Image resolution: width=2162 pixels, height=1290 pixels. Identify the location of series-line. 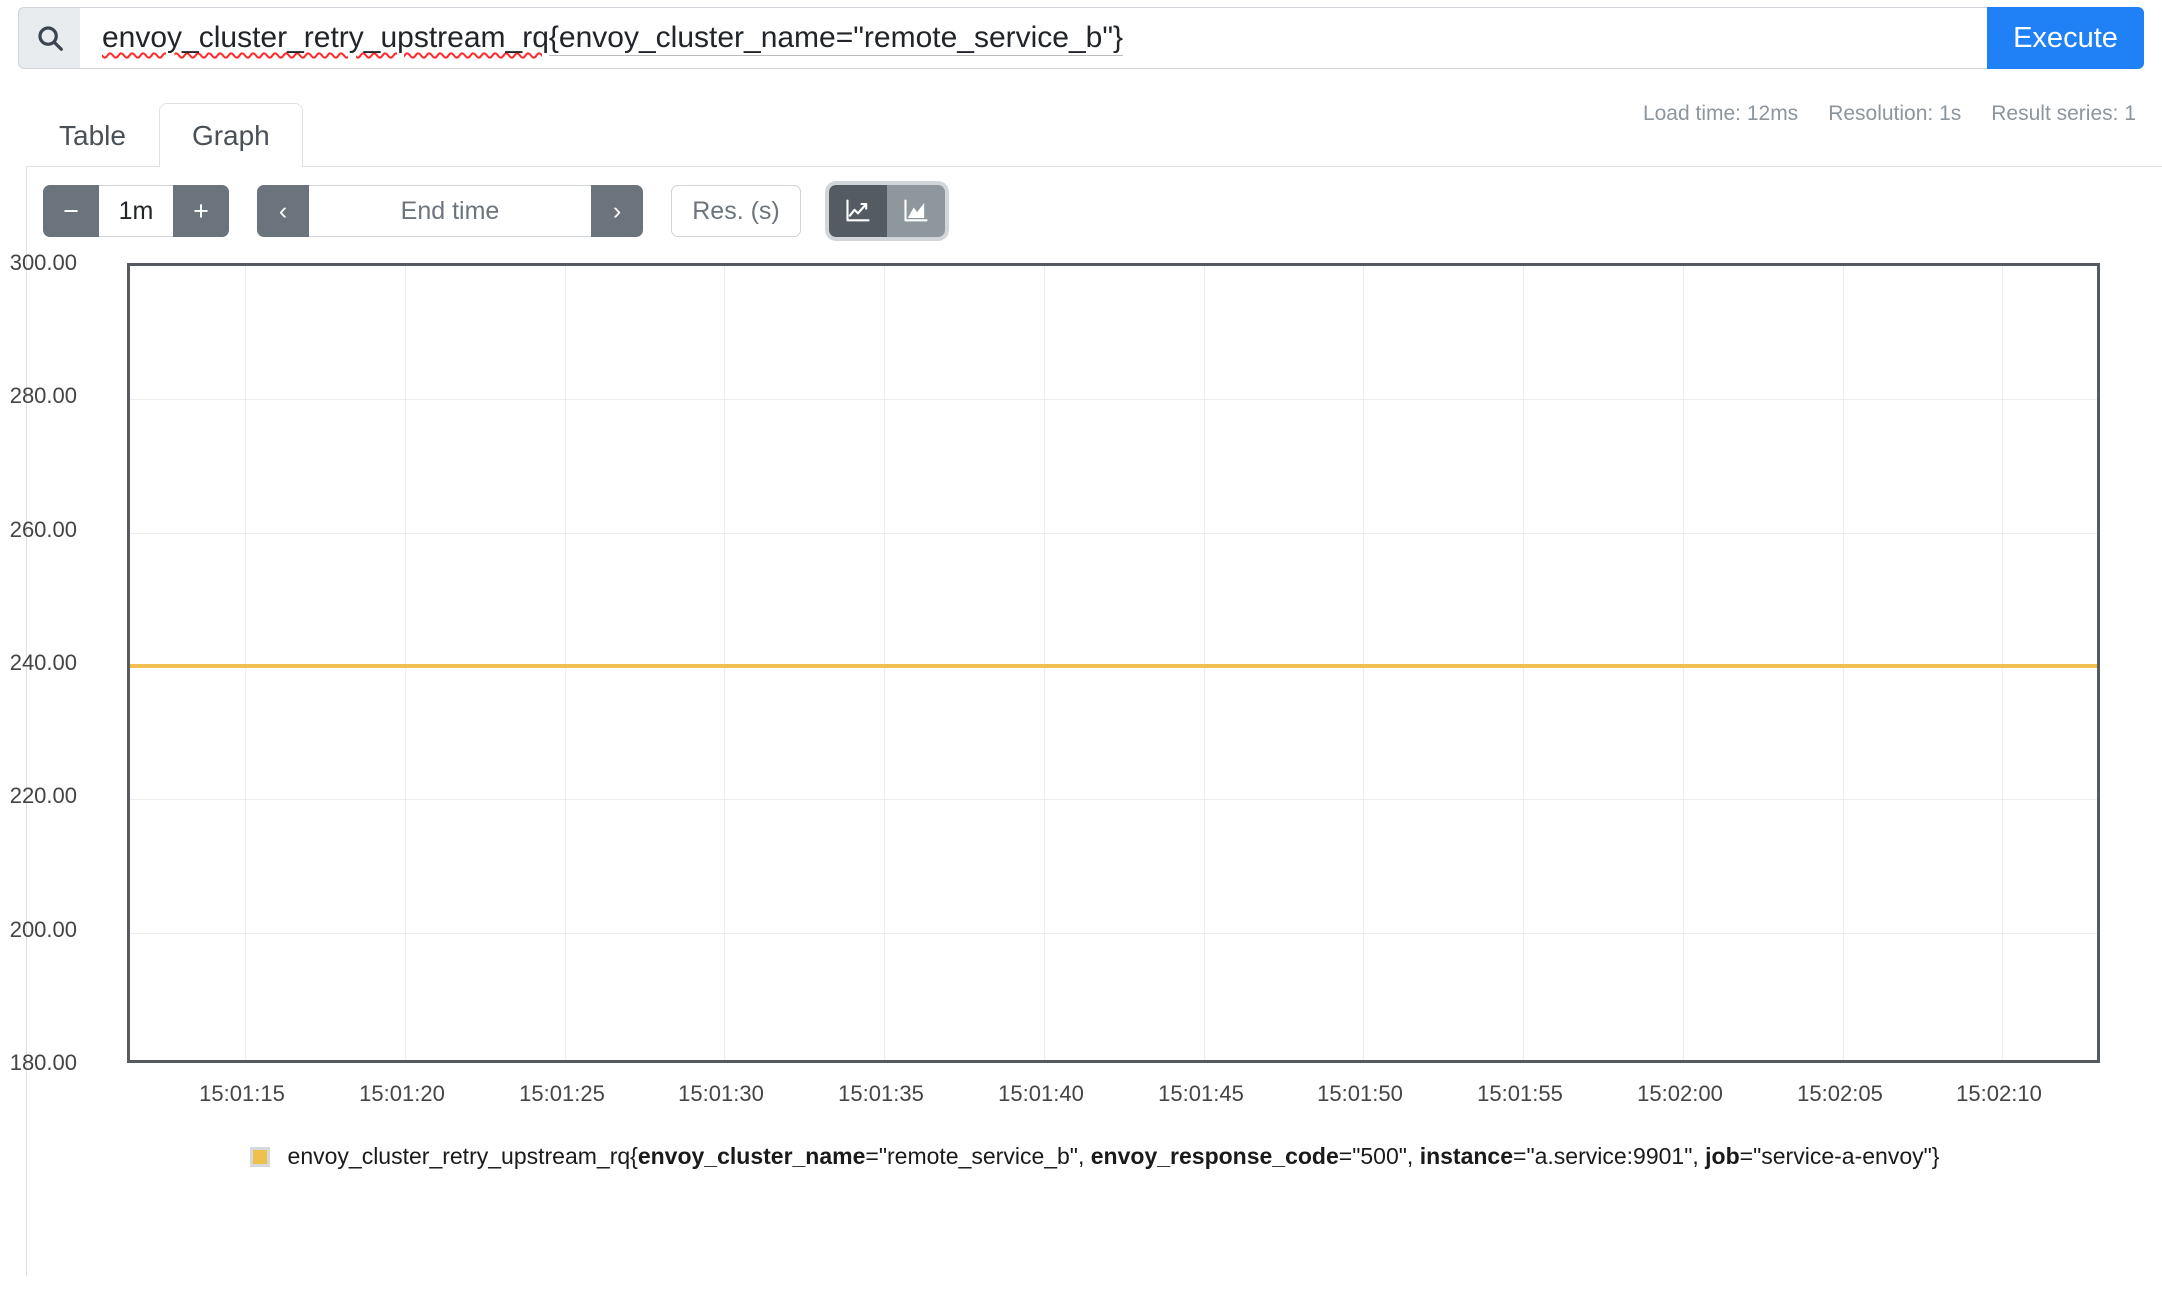
(1113, 666).